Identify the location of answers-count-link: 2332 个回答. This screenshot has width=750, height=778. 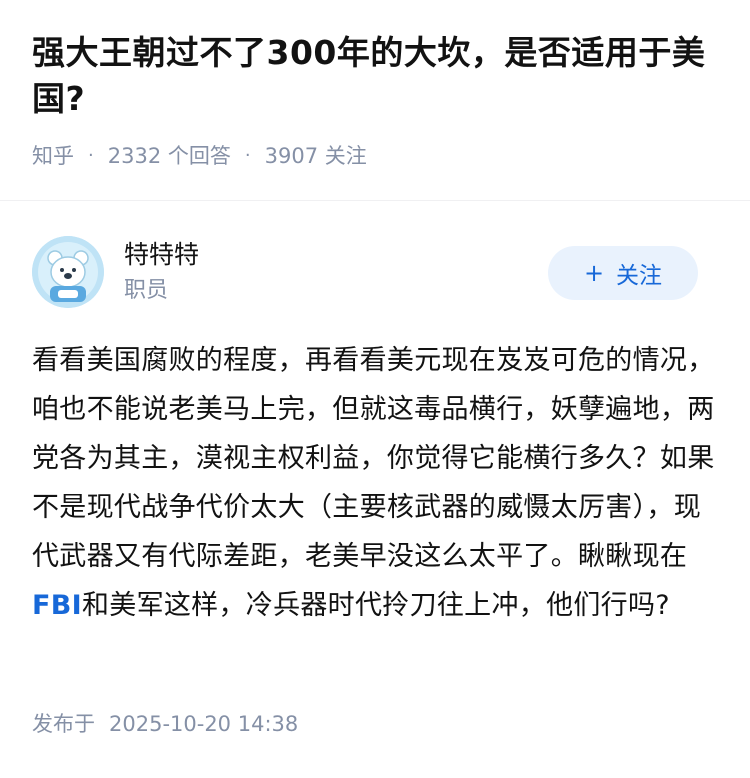
(169, 155).